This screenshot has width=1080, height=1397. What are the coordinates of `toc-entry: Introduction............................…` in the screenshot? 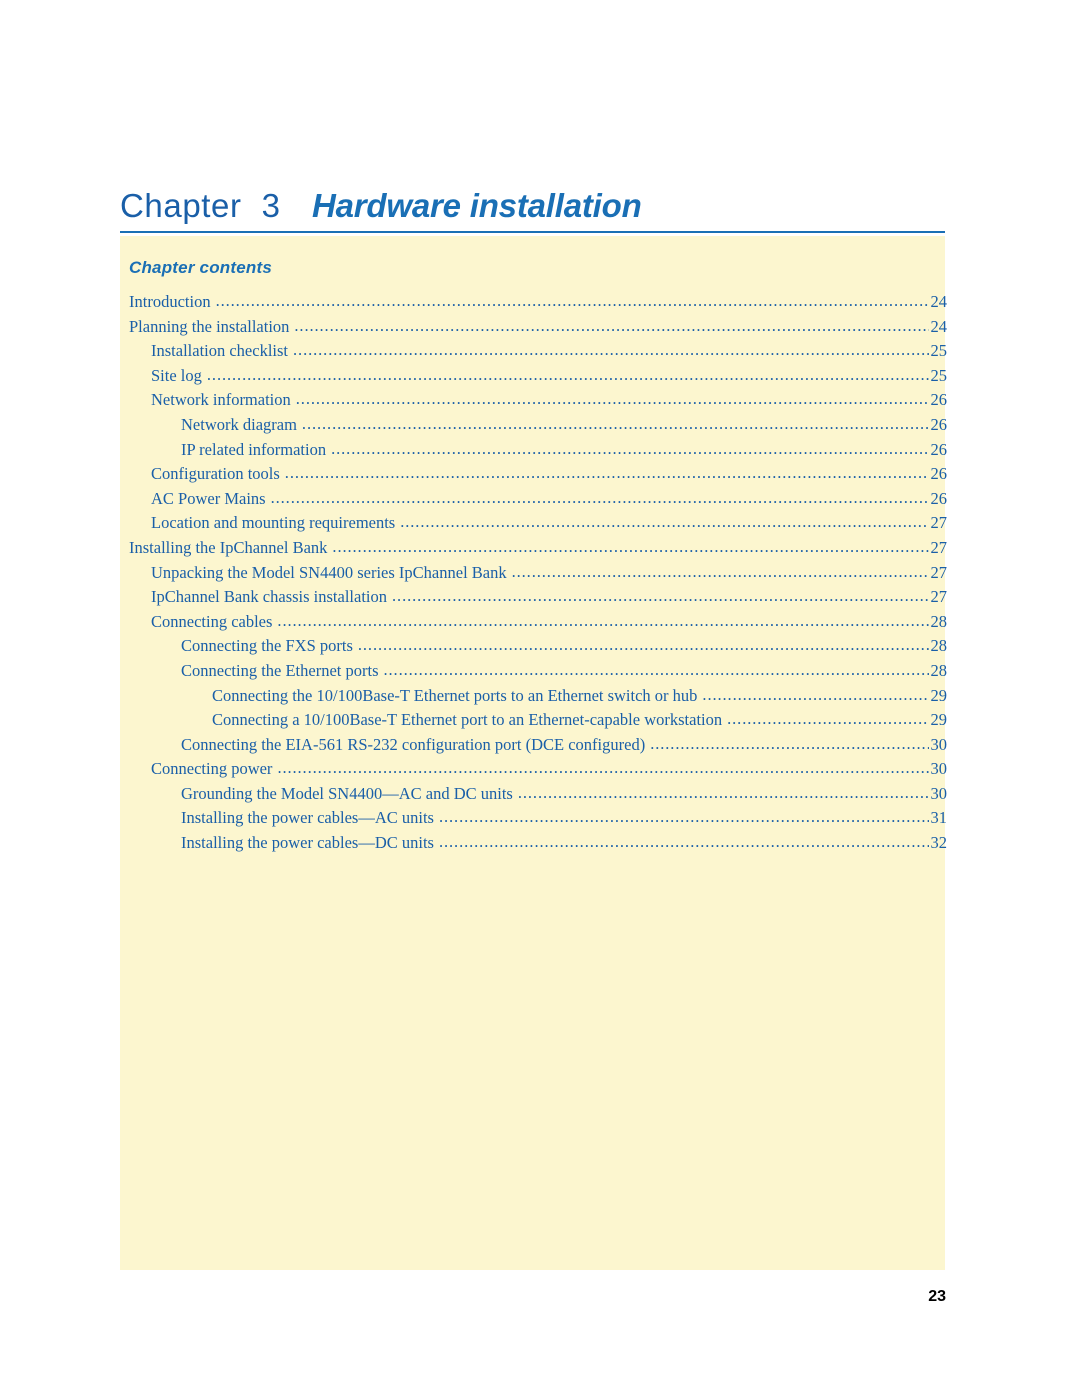 It's located at (538, 304).